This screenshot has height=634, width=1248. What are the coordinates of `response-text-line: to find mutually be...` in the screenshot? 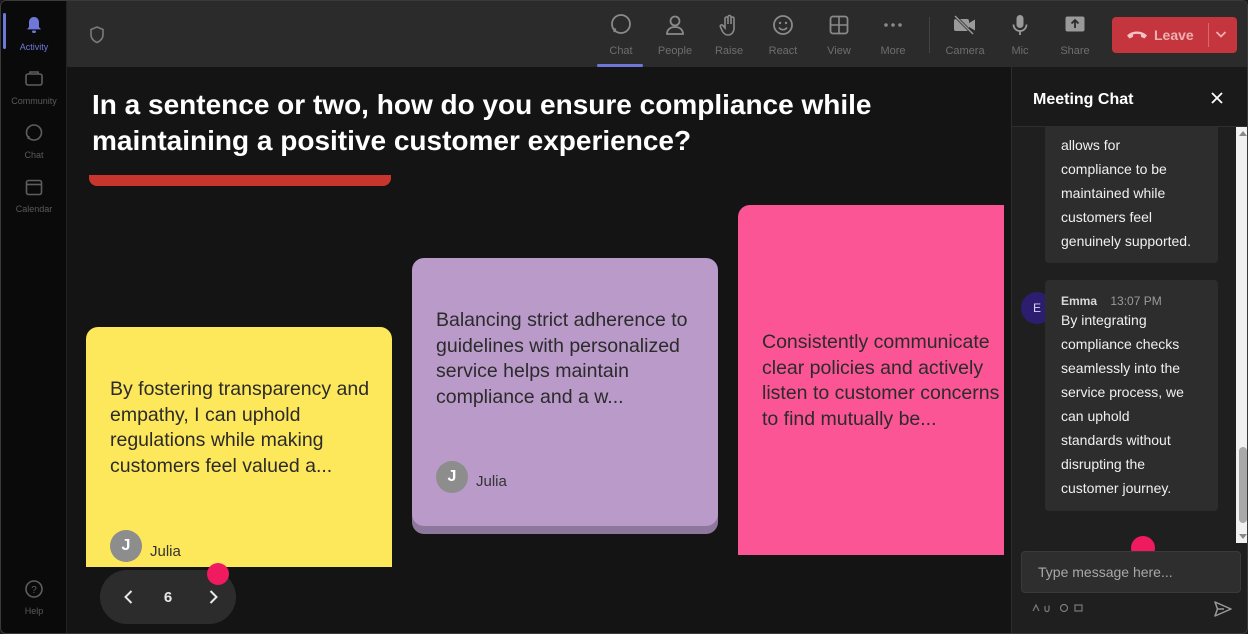 It's located at (849, 418).